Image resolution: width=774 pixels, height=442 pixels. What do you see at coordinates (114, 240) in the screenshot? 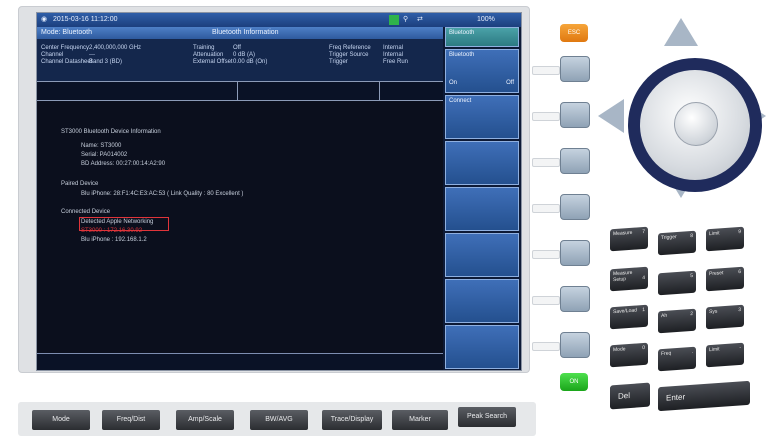
I see `connected-device: Blu iPhone : 192.168.1.2` at bounding box center [114, 240].